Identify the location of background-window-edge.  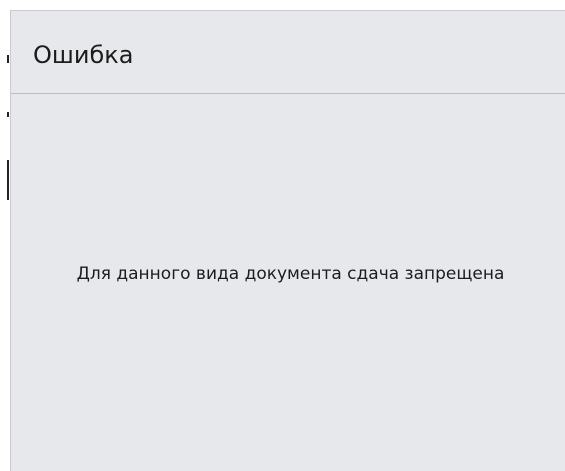
(5, 235).